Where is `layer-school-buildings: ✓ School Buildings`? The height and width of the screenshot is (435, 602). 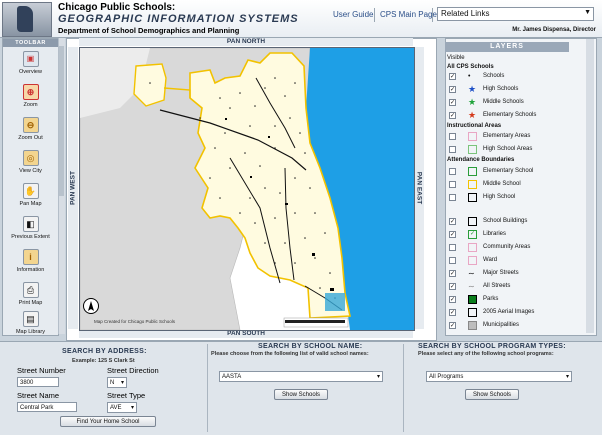 layer-school-buildings: ✓ School Buildings is located at coordinates (514, 221).